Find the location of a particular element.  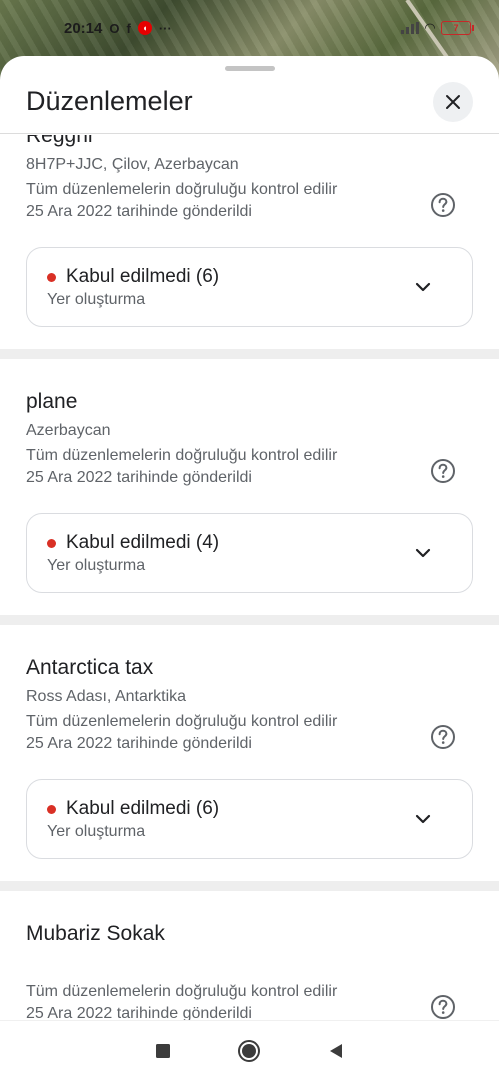

page-title: Düzenlemeler is located at coordinates (109, 101).